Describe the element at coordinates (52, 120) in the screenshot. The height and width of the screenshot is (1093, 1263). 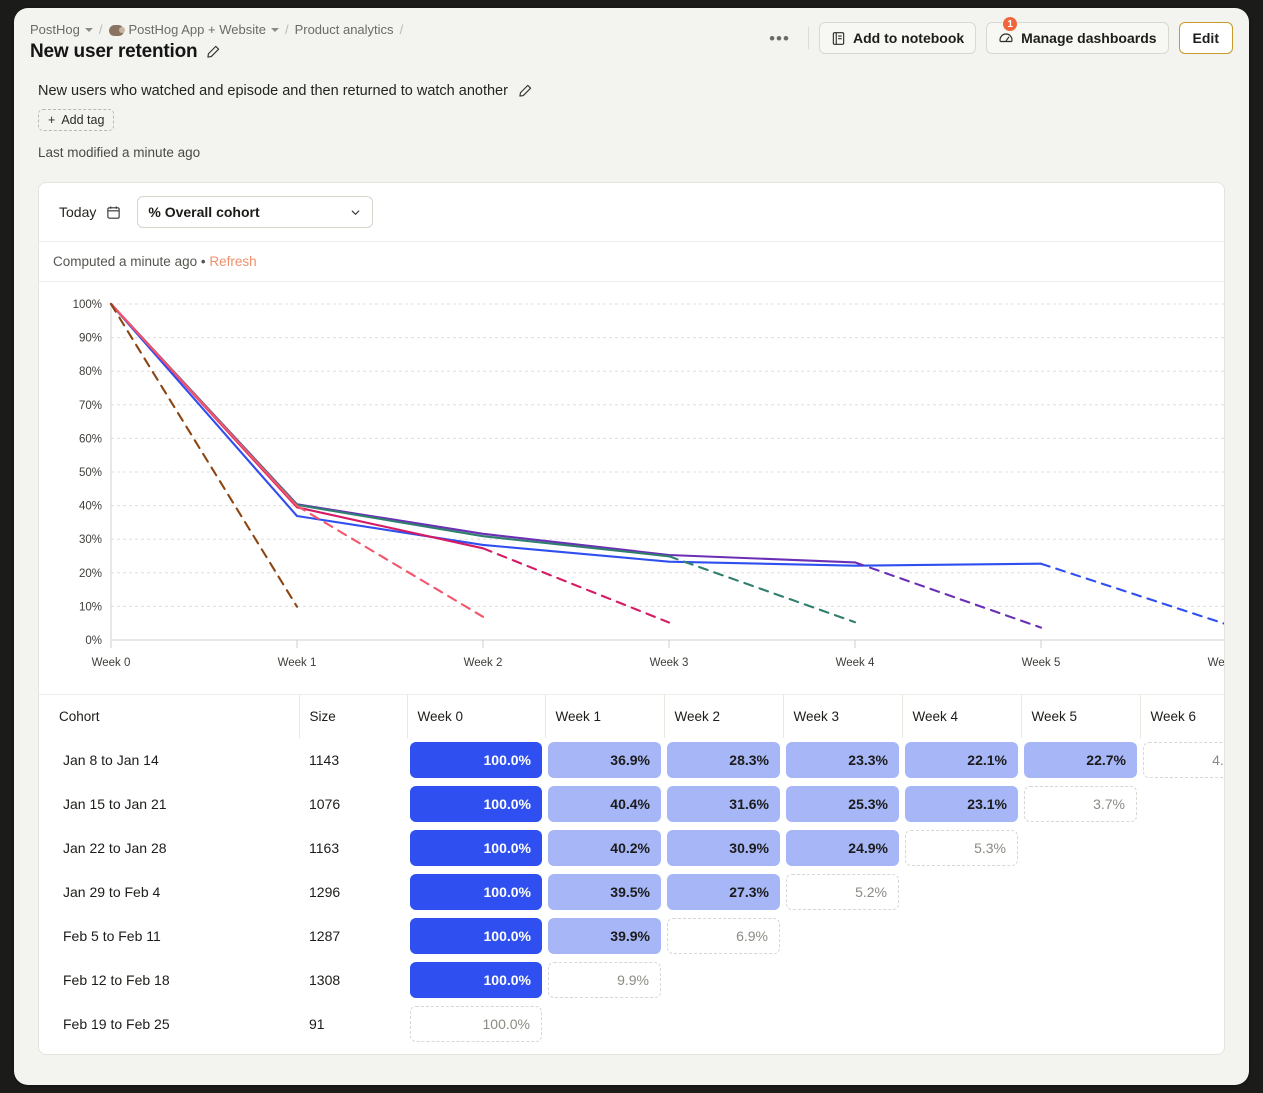
I see `plus-icon: +` at that location.